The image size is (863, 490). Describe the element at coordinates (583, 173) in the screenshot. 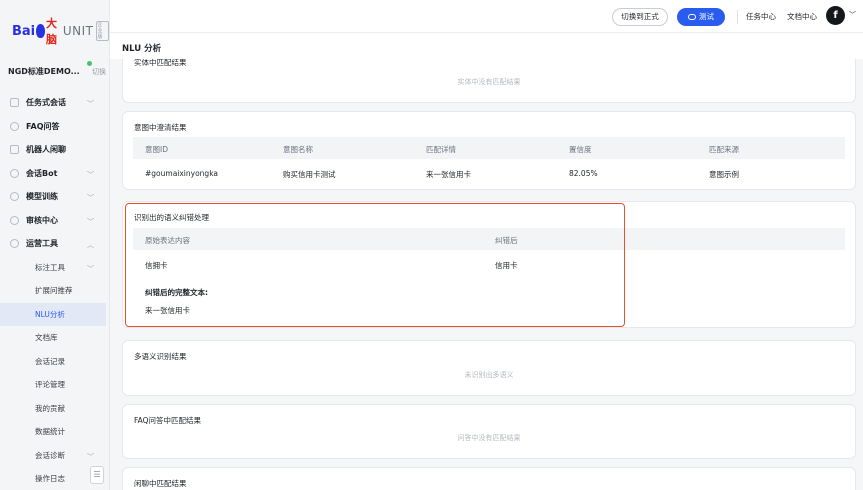

I see `table-cell: 82.05%` at that location.